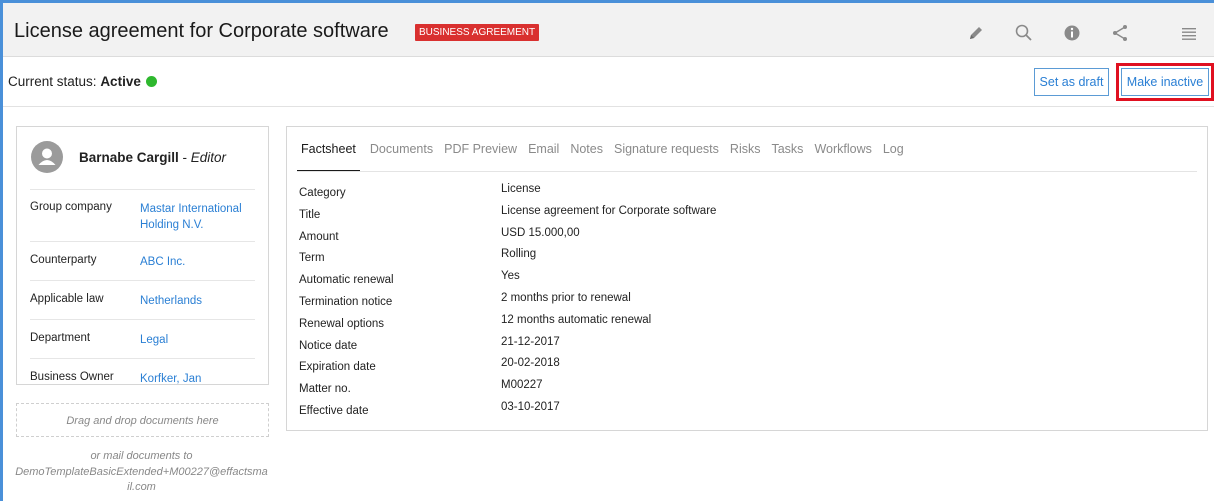 The height and width of the screenshot is (501, 1214). What do you see at coordinates (747, 171) in the screenshot?
I see `tab-divider` at bounding box center [747, 171].